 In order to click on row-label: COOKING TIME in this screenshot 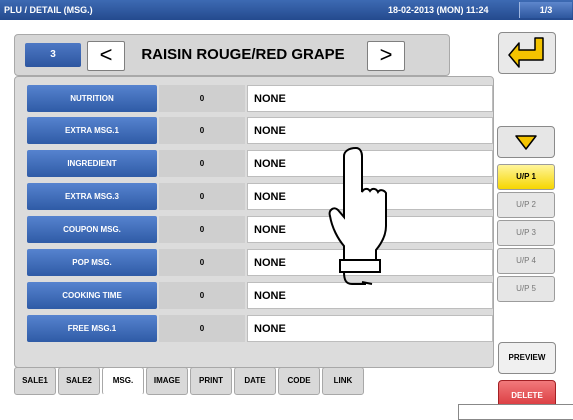, I will do `click(92, 295)`.